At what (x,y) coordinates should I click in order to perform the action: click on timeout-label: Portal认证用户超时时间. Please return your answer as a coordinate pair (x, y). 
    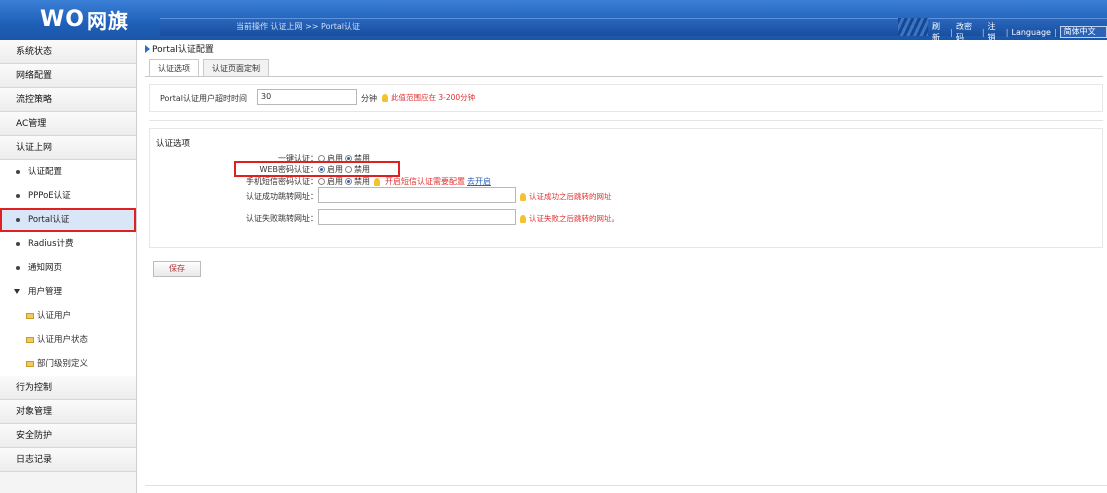
    Looking at the image, I should click on (203, 98).